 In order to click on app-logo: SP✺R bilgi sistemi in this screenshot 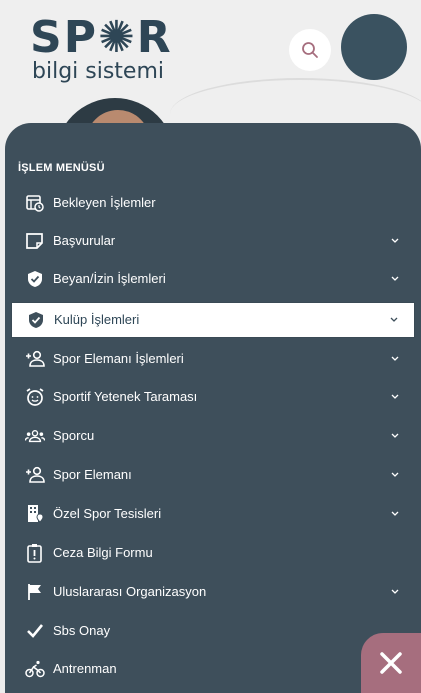, I will do `click(120, 51)`.